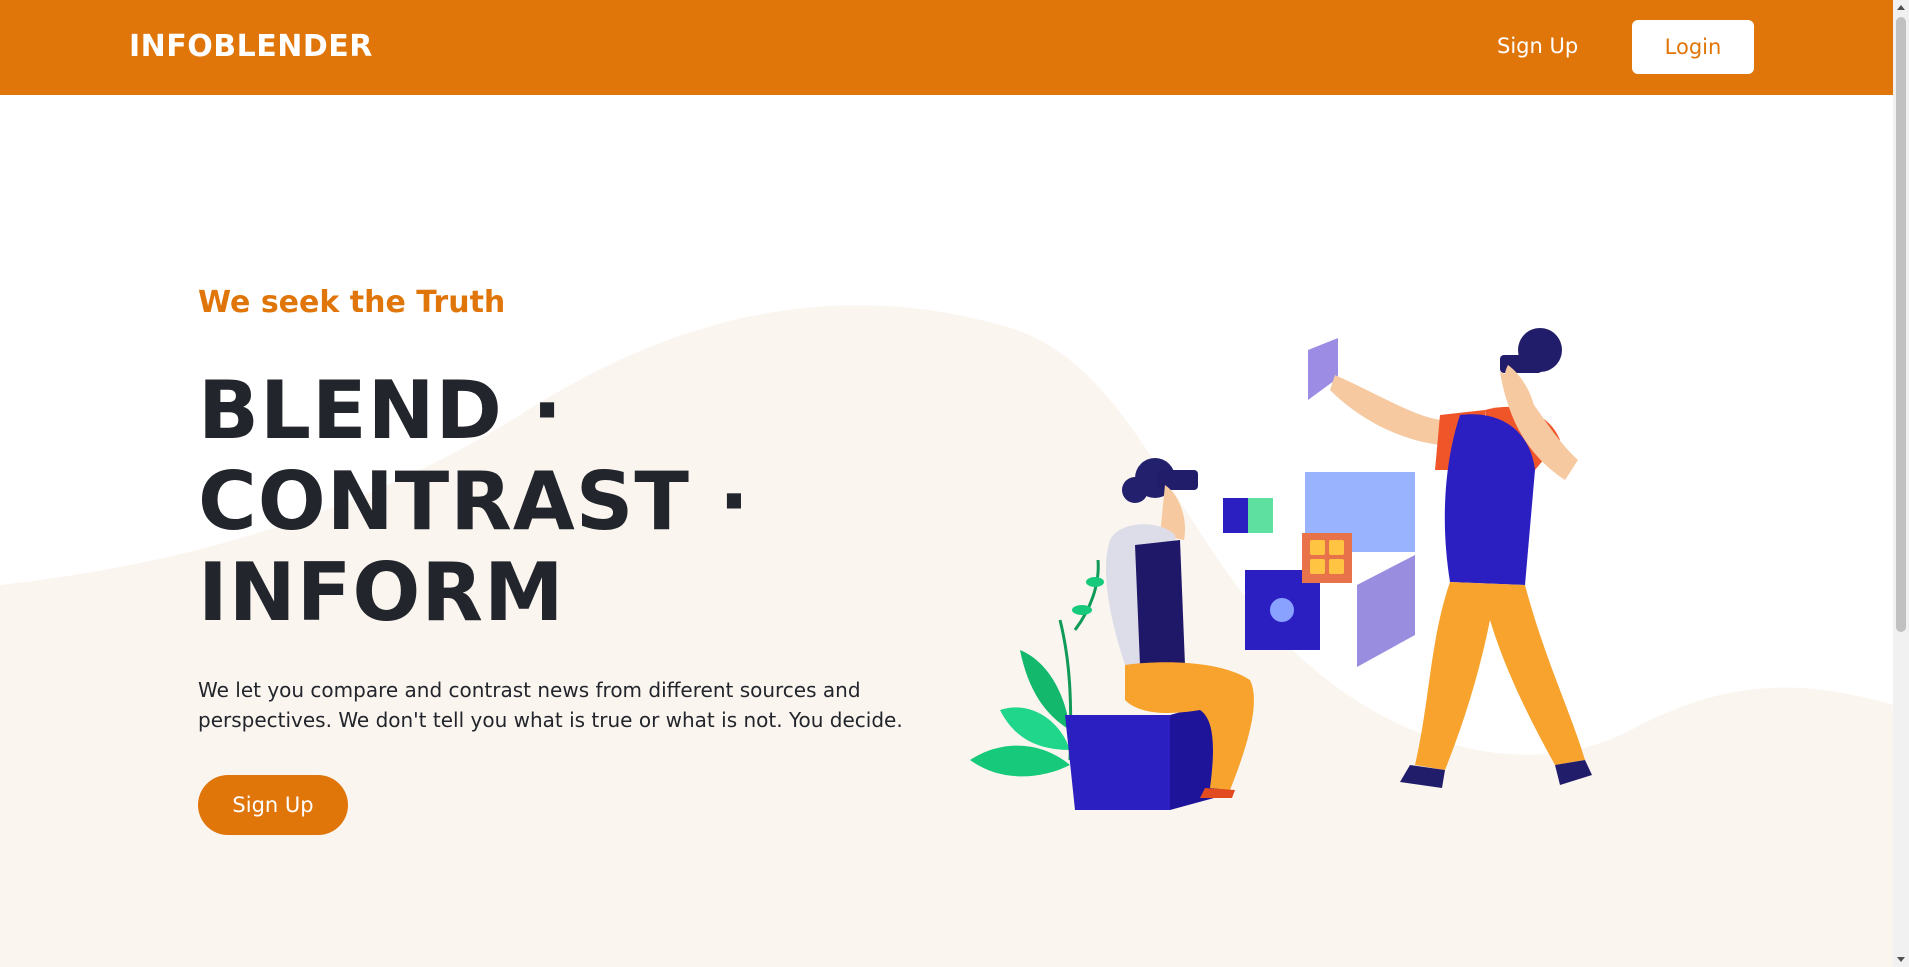  What do you see at coordinates (1901, 959) in the screenshot?
I see `scroll-down-arrow-icon` at bounding box center [1901, 959].